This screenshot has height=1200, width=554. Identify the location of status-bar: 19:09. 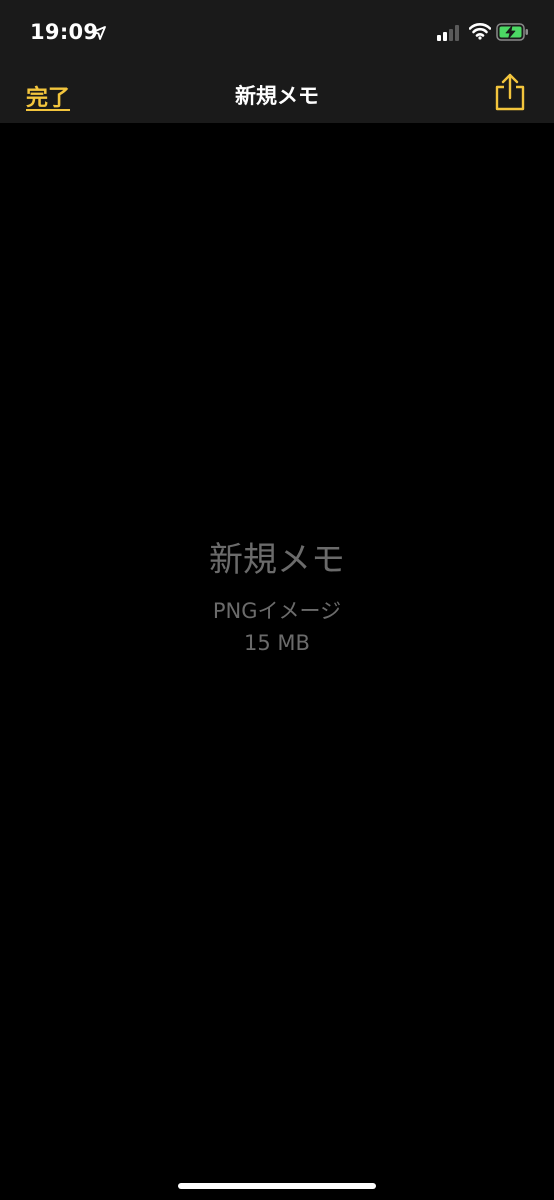
(277, 32).